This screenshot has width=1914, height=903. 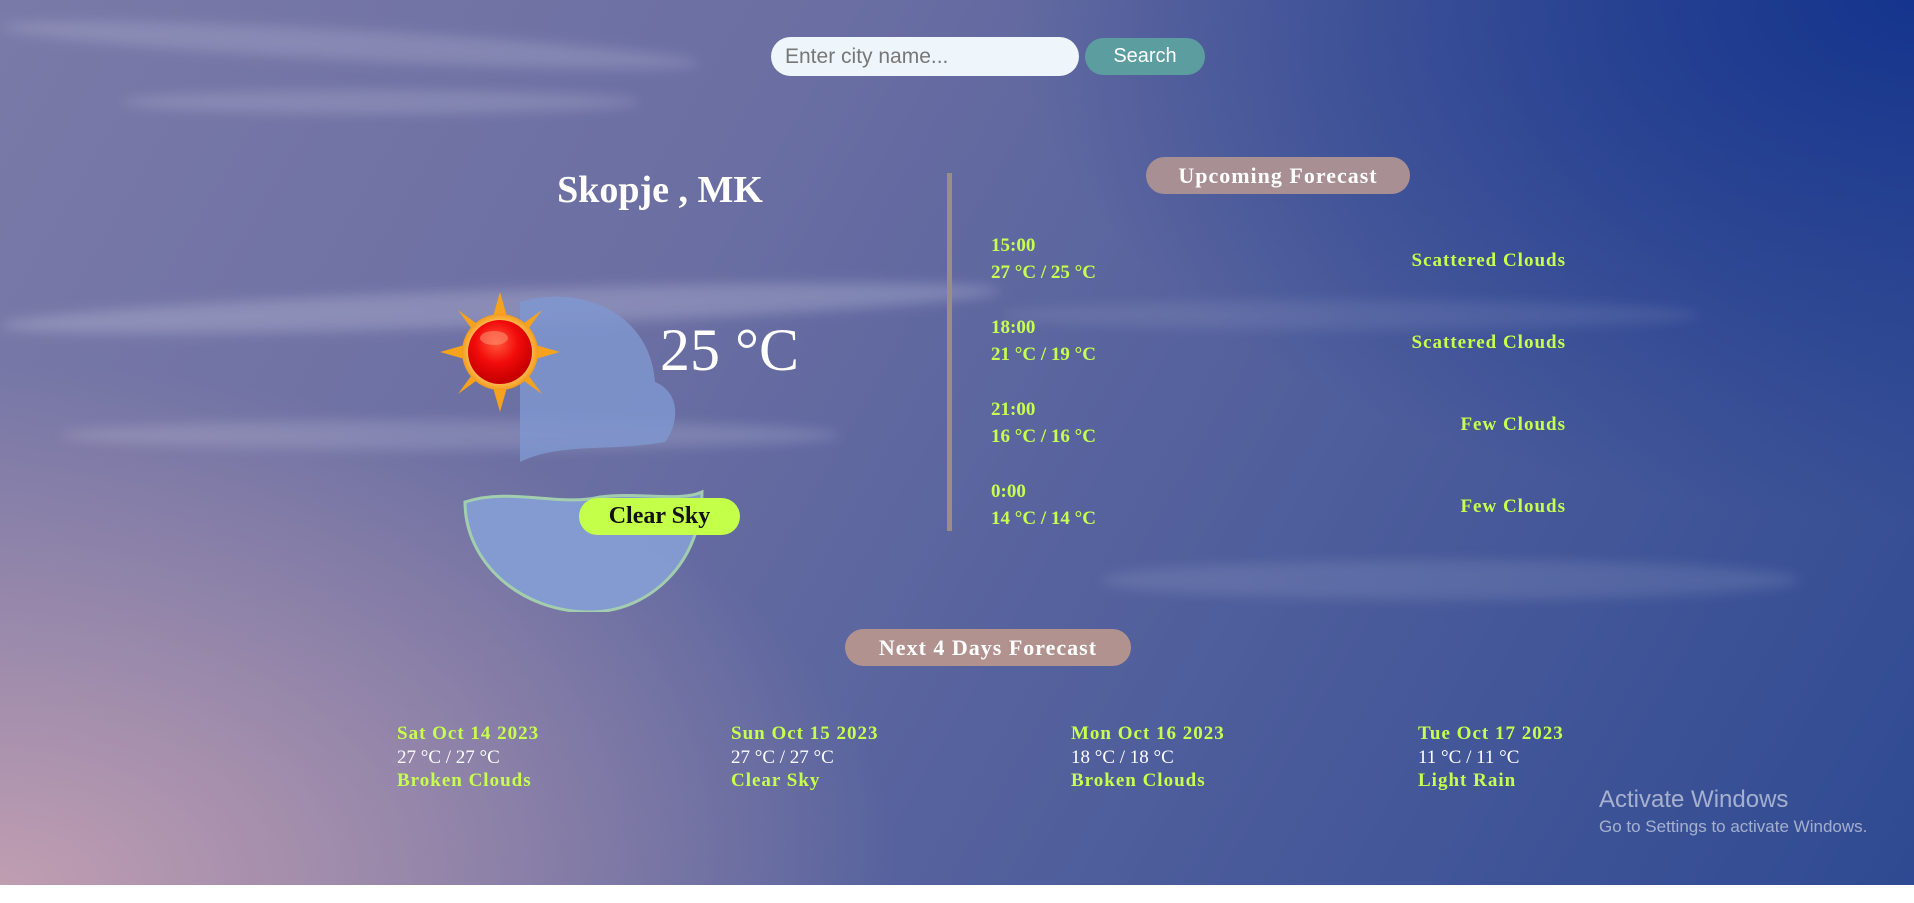 I want to click on hour-time: 15:00, so click(x=1013, y=245).